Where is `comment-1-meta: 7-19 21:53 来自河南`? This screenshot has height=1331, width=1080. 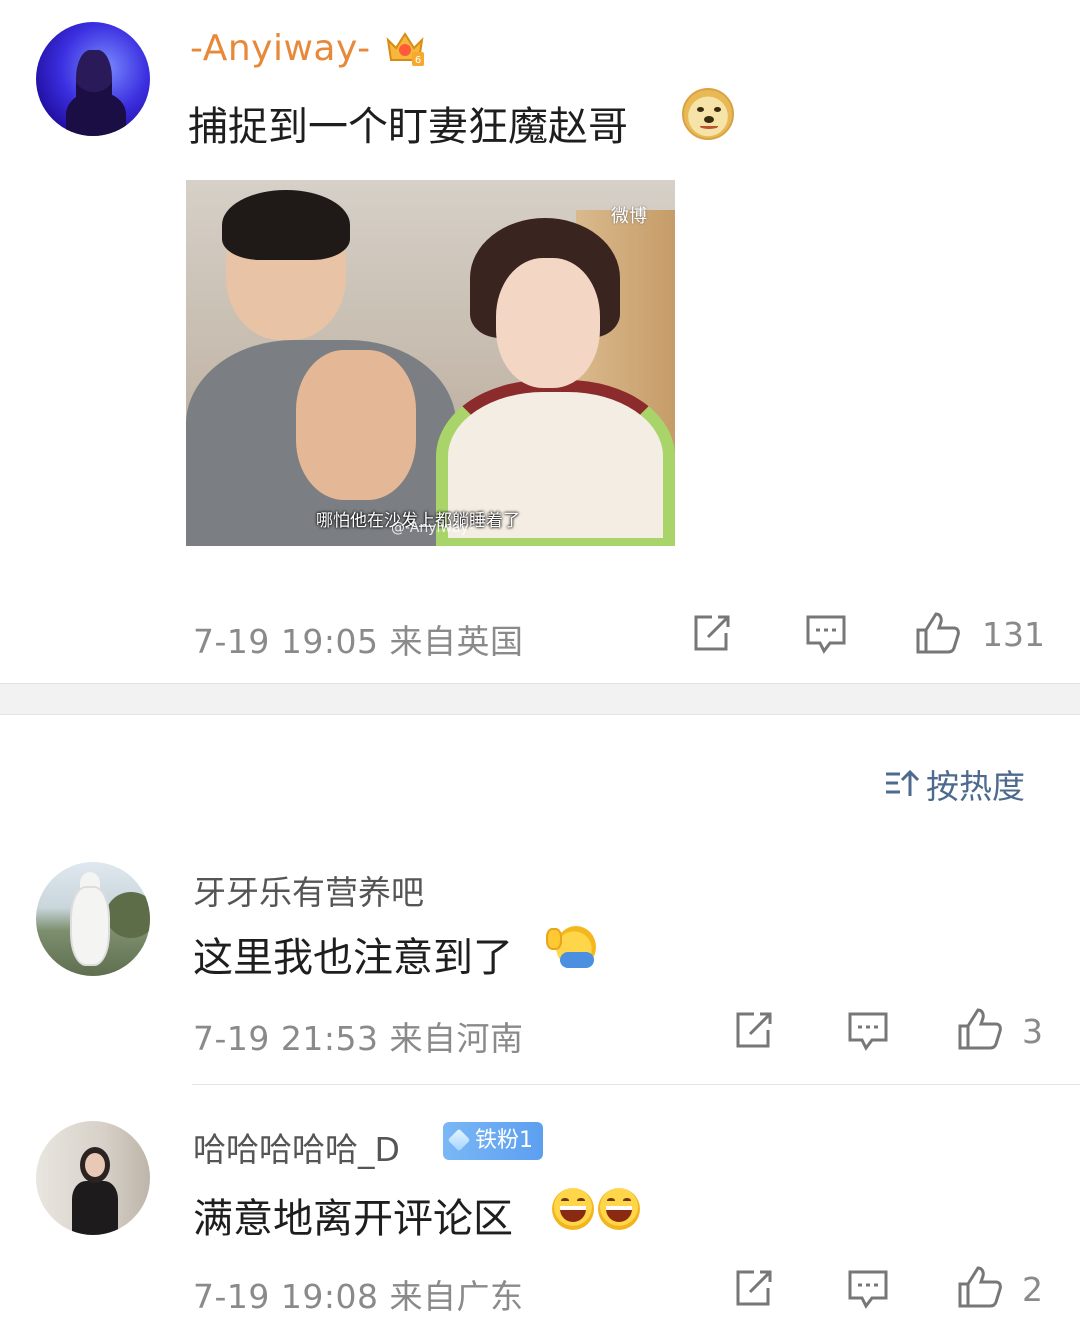 comment-1-meta: 7-19 21:53 来自河南 is located at coordinates (358, 1036).